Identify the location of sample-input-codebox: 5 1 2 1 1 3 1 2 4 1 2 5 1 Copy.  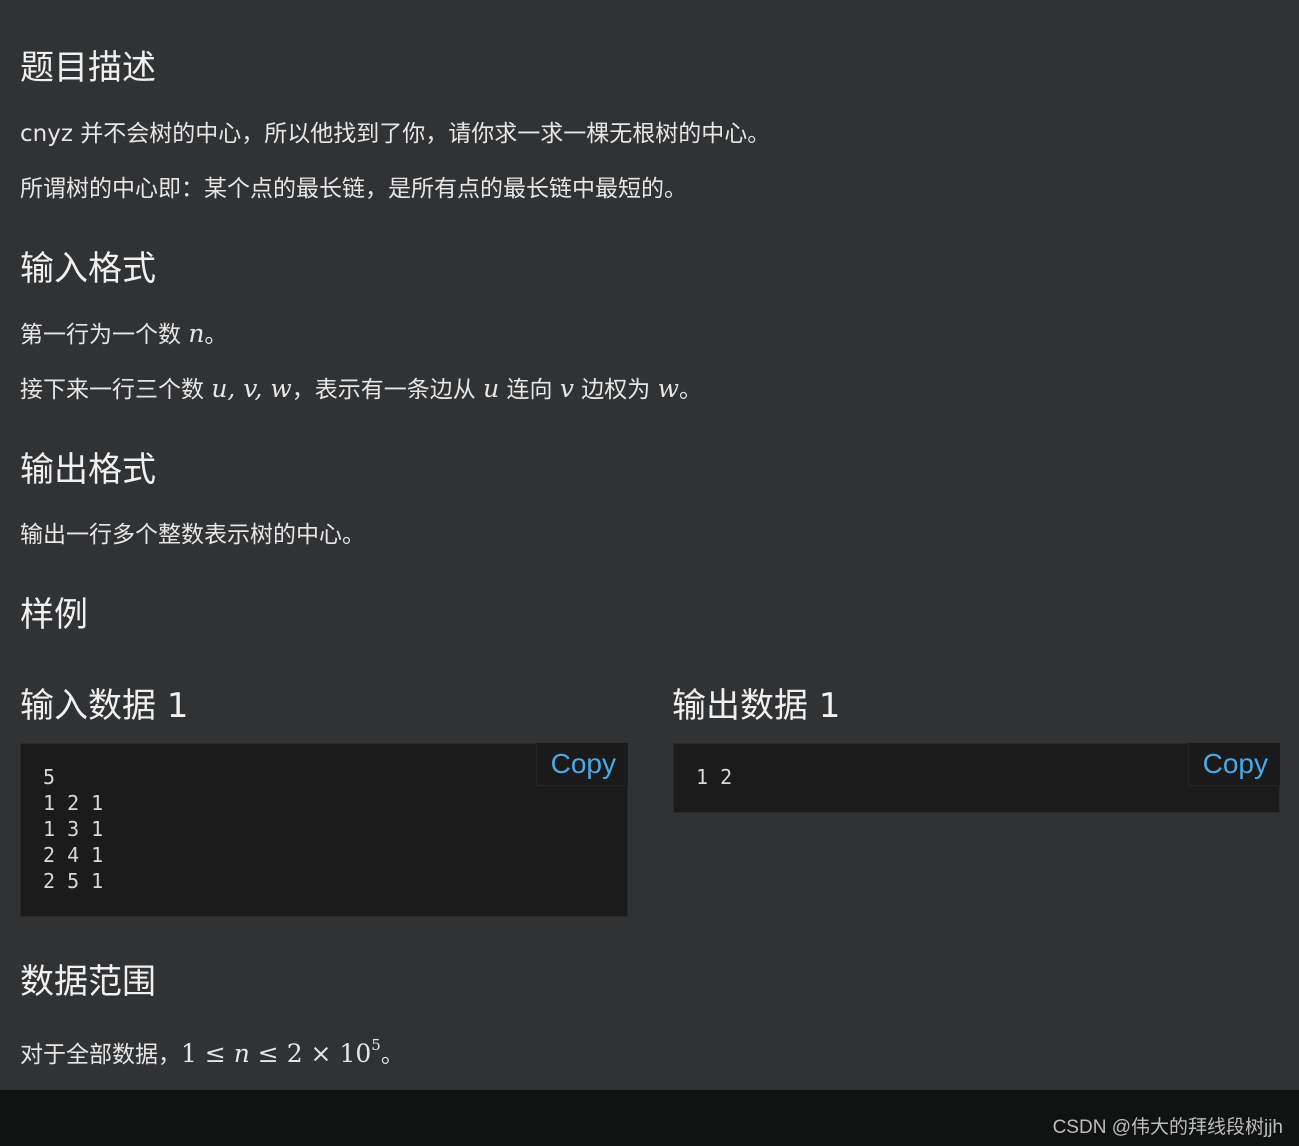
(324, 830).